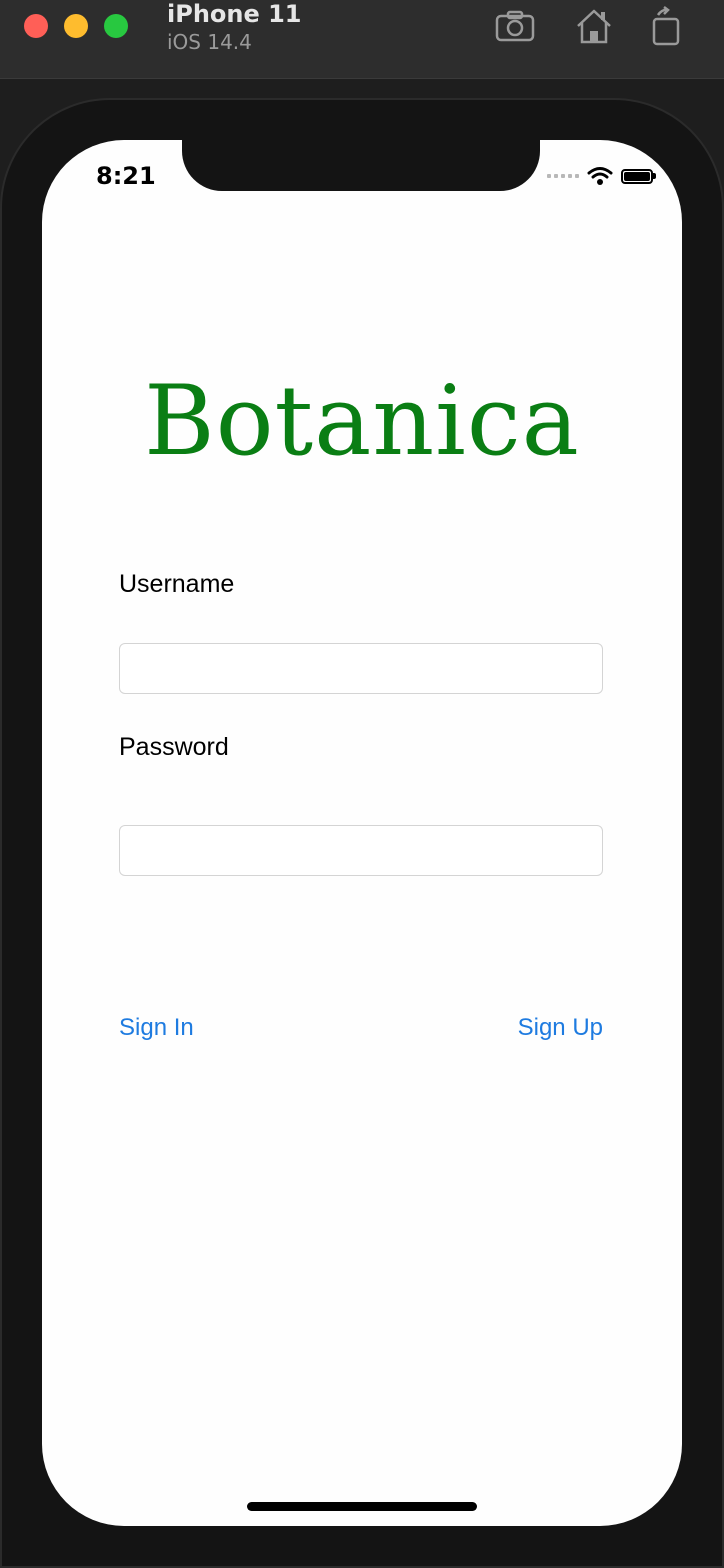 This screenshot has width=724, height=1568. What do you see at coordinates (209, 42) in the screenshot?
I see `os-version: iOS 14.4` at bounding box center [209, 42].